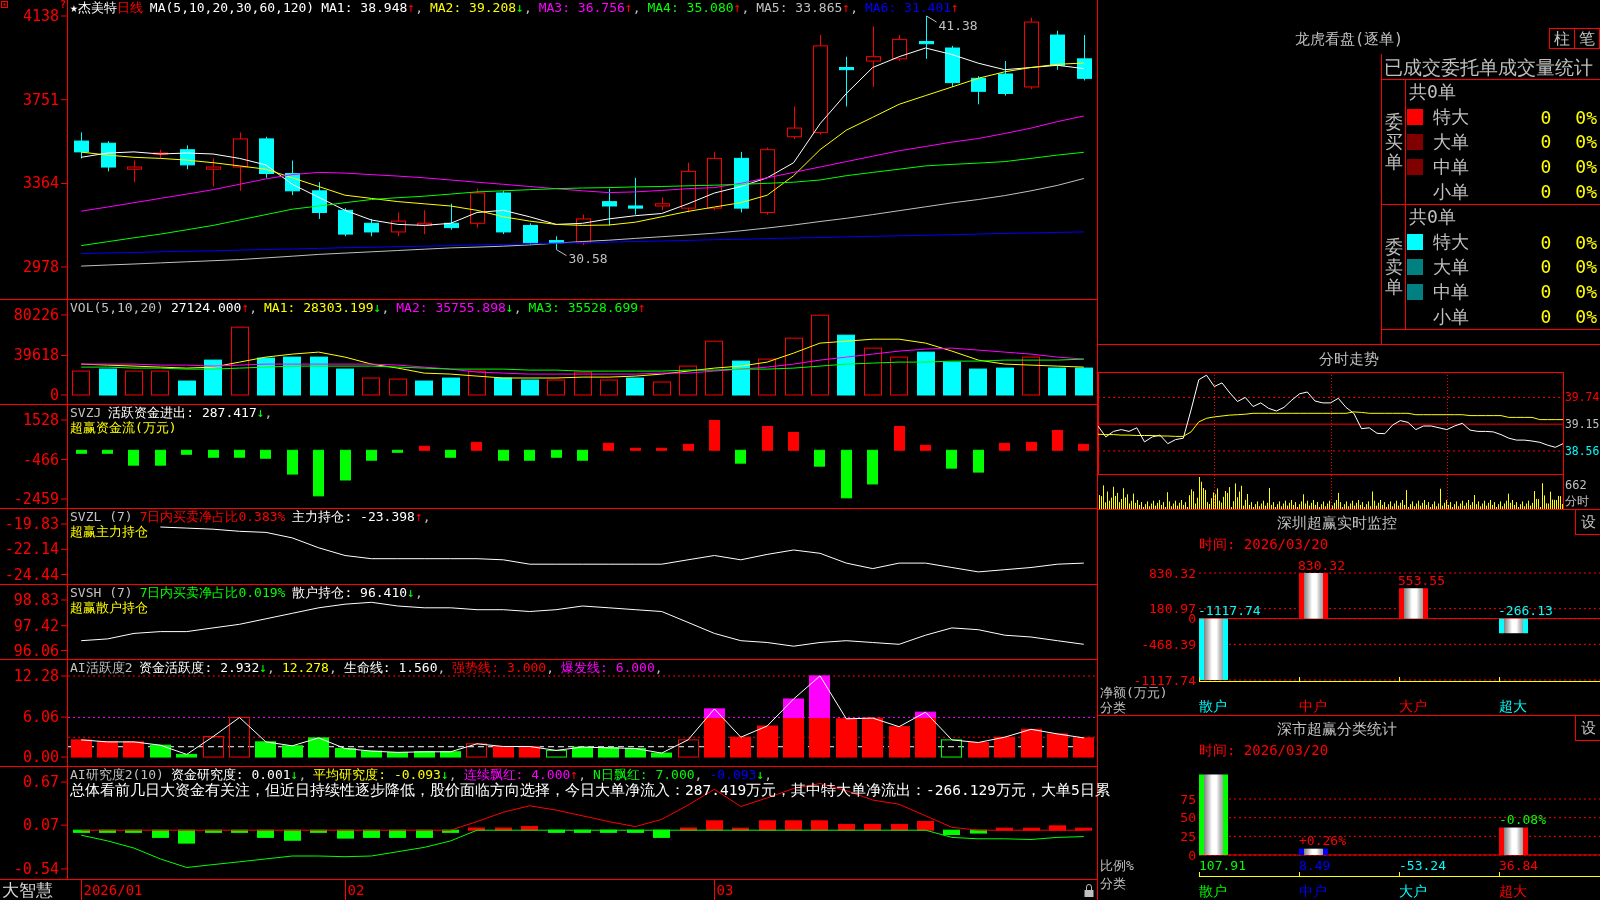 This screenshot has width=1600, height=900. I want to click on group-label: 委卖单, so click(1393, 267).